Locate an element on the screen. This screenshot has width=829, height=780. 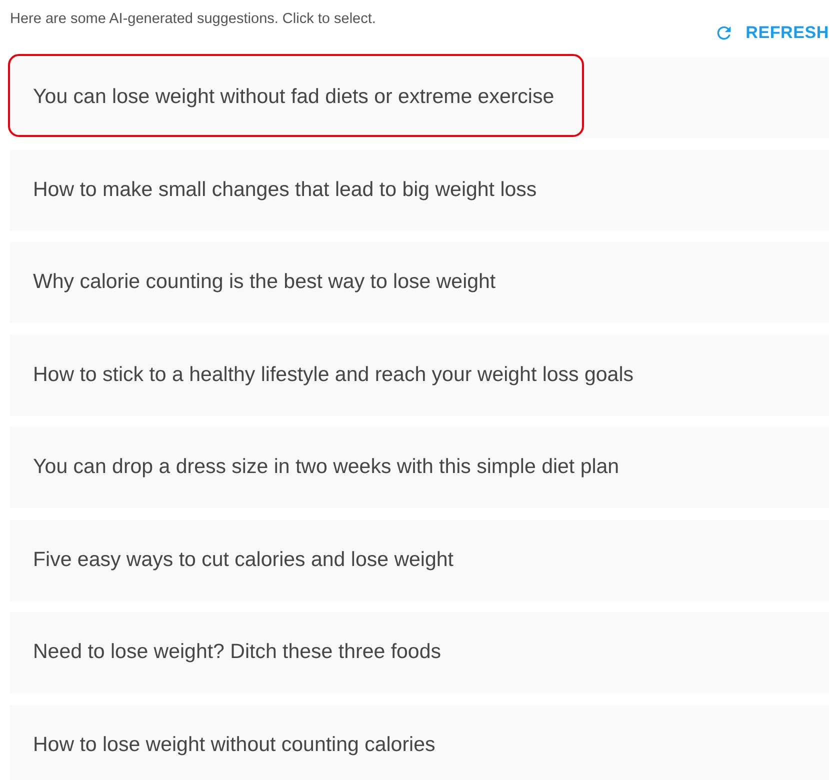
suggestion-item: You can lose weight without fad diets or extreme exercise is located at coordinates (419, 97).